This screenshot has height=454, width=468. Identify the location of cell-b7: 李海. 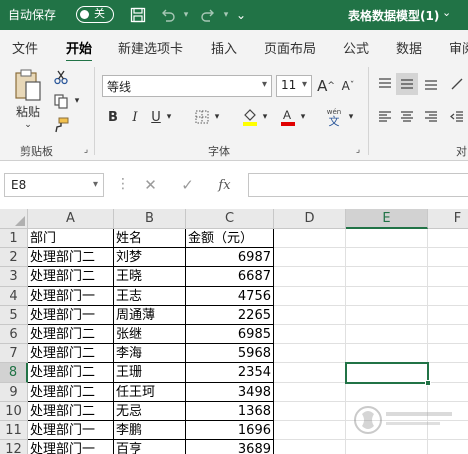
(150, 354).